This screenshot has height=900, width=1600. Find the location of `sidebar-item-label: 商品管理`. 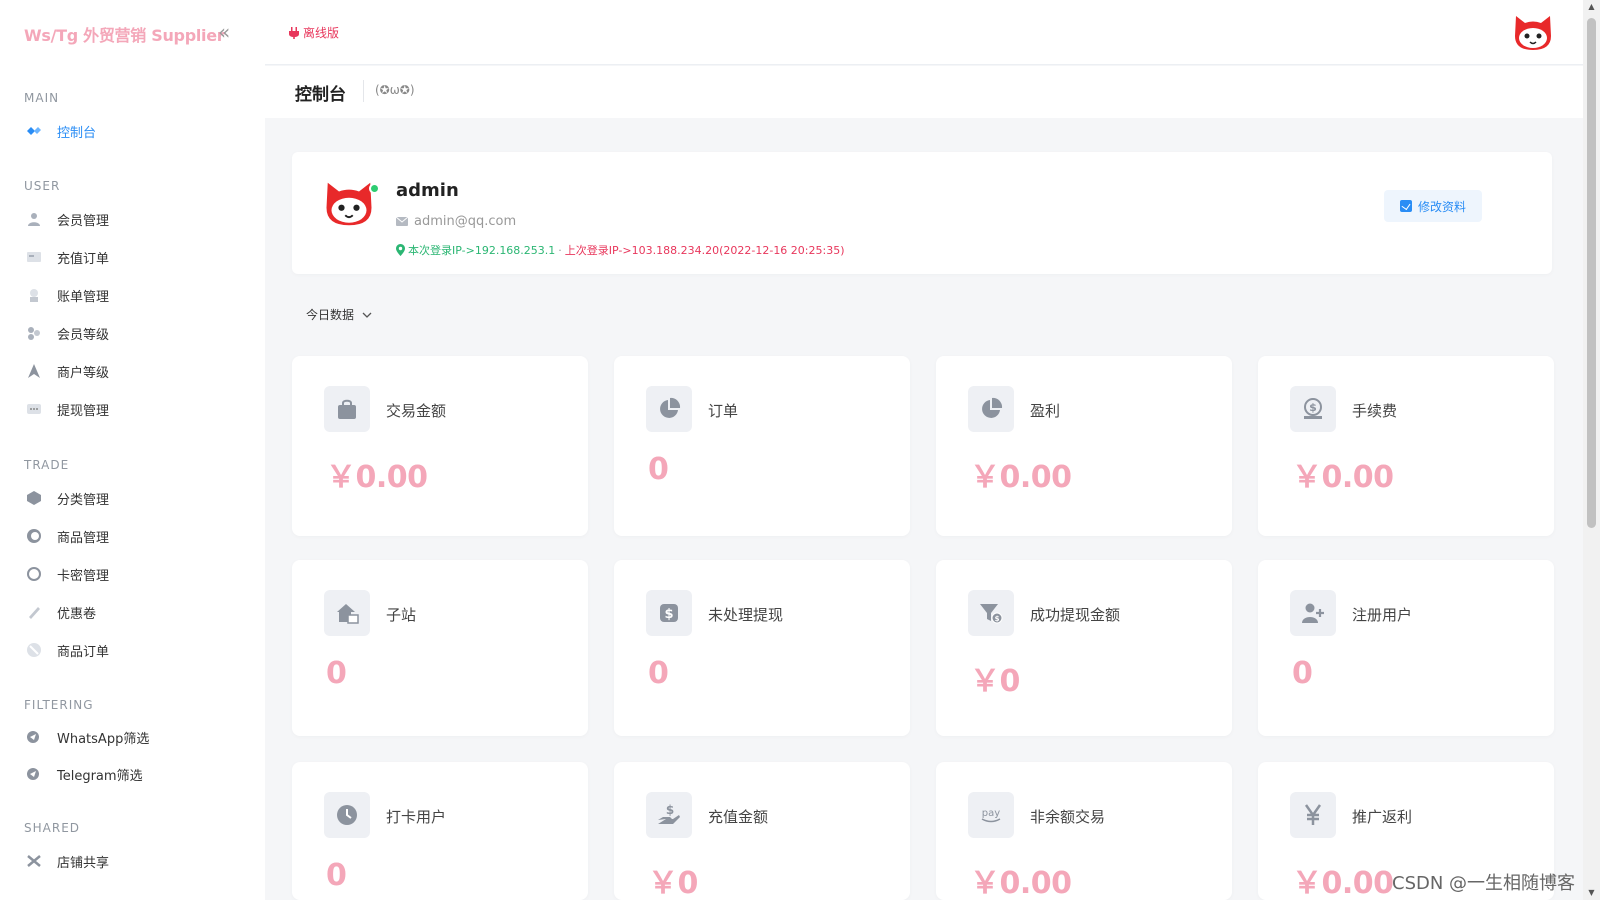

sidebar-item-label: 商品管理 is located at coordinates (83, 538).